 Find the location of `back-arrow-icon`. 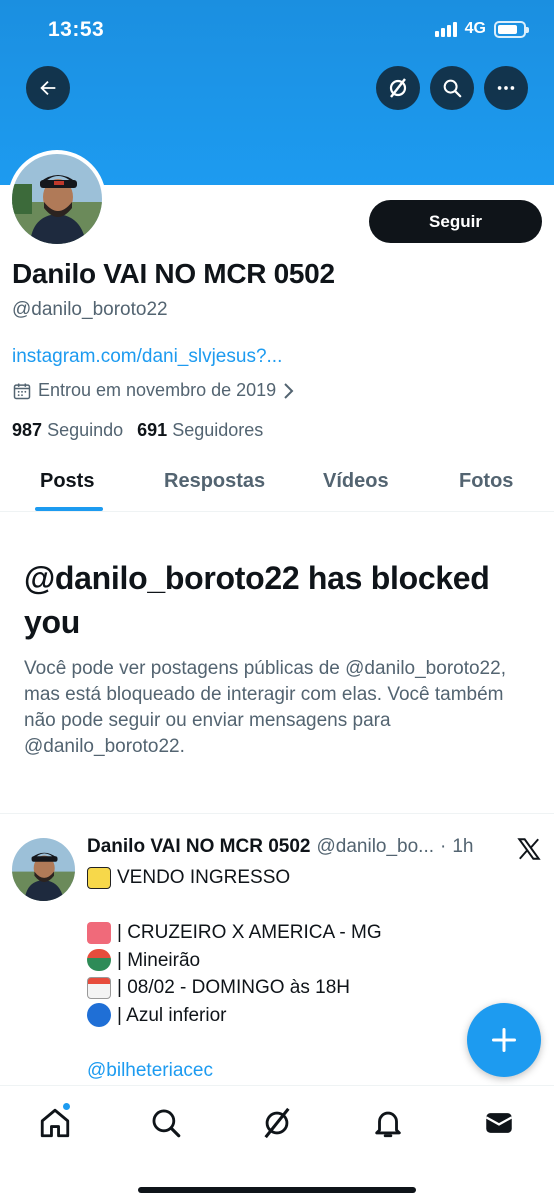

back-arrow-icon is located at coordinates (48, 88).